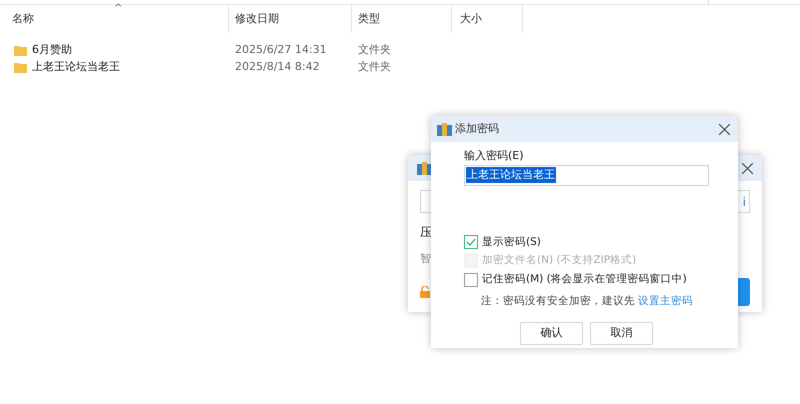  I want to click on label: 压, so click(426, 232).